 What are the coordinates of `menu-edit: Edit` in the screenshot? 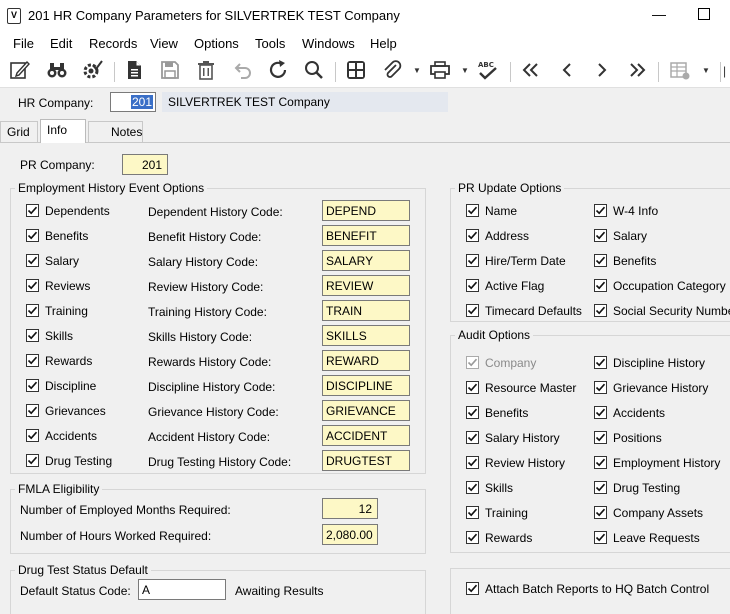 It's located at (61, 43).